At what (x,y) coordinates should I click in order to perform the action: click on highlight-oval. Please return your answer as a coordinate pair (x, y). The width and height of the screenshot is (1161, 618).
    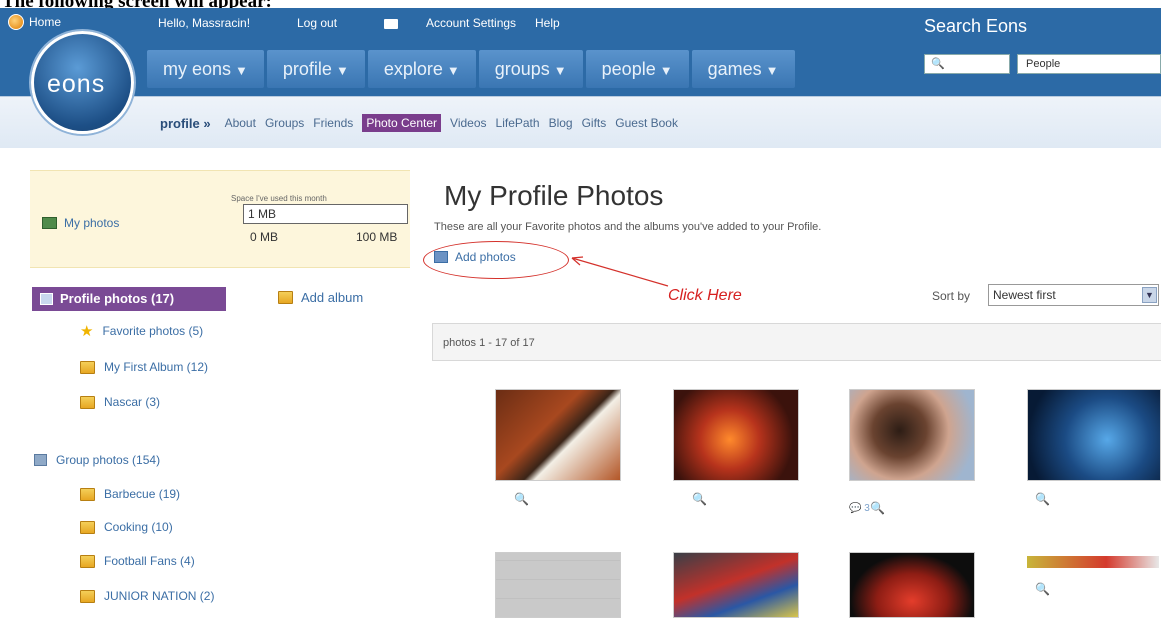
    Looking at the image, I should click on (496, 260).